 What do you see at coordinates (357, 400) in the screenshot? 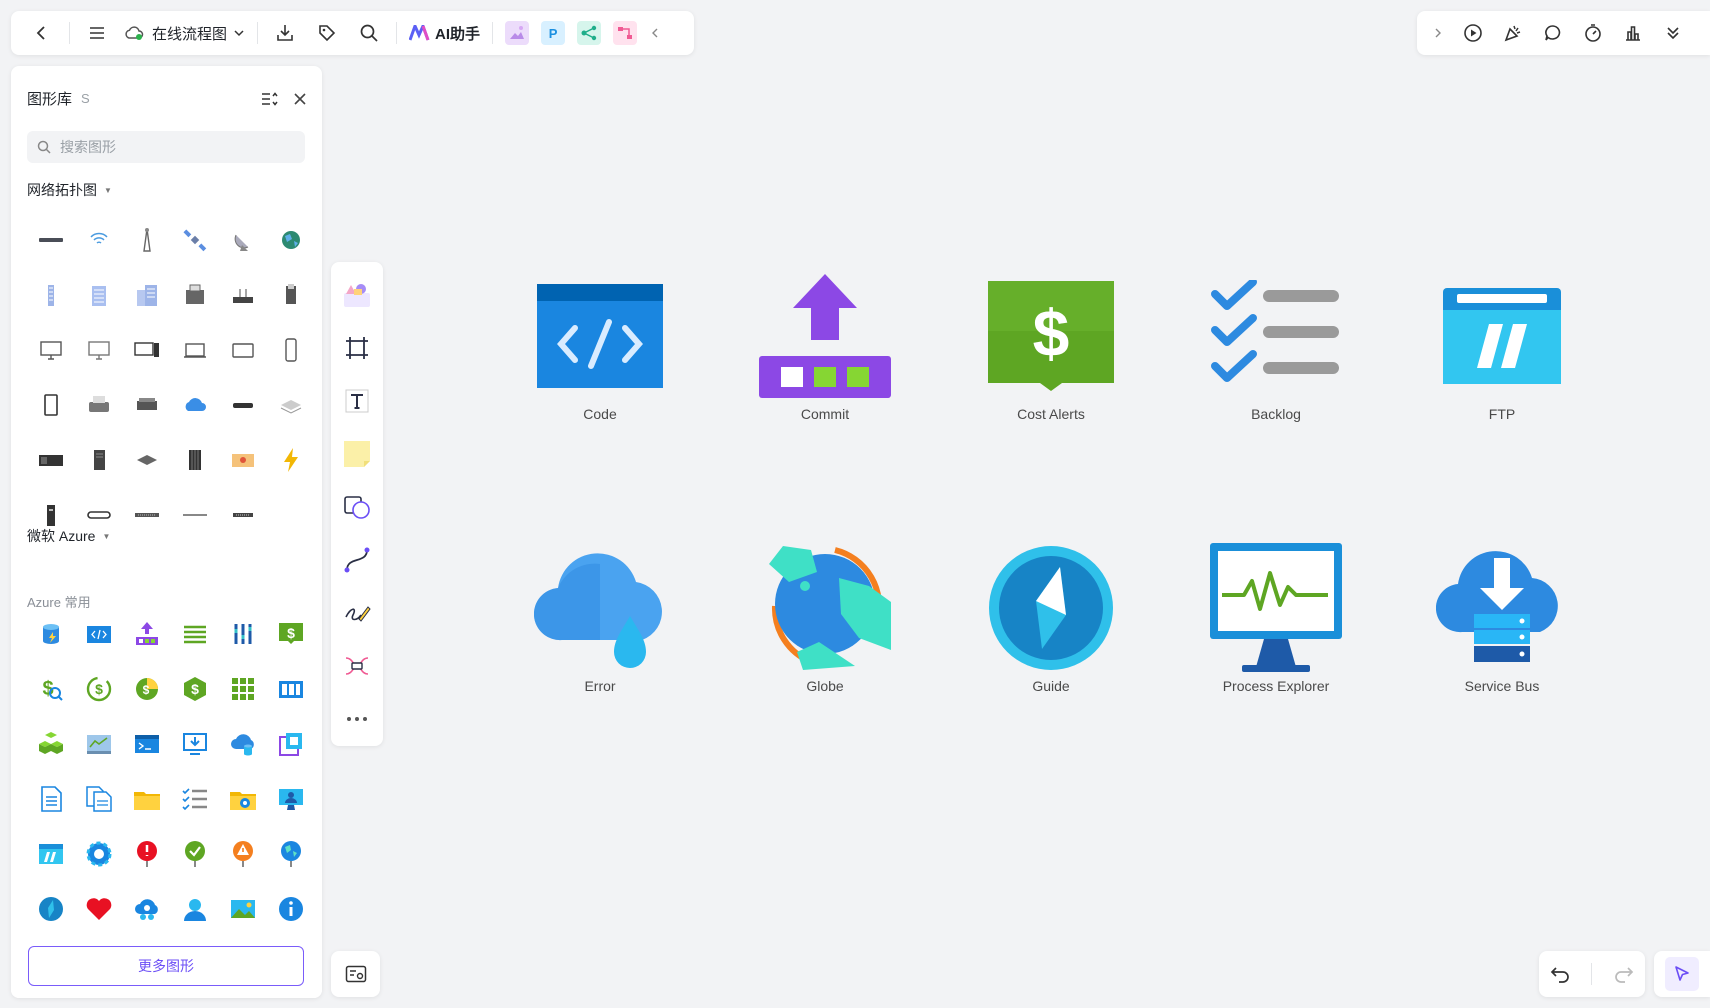
I see `text-tool` at bounding box center [357, 400].